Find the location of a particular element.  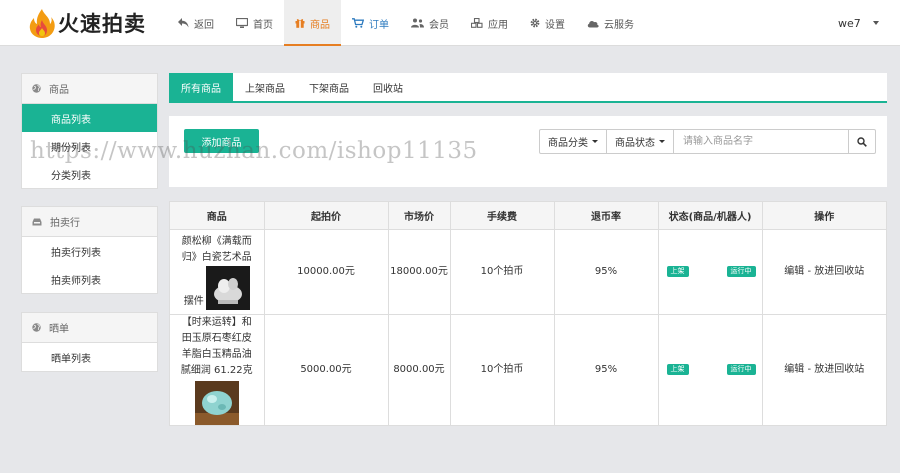

top-navbar: 火速拍卖 返回 首页 商品 订单 会员 应用 设置 云服务 we7 is located at coordinates (450, 23).